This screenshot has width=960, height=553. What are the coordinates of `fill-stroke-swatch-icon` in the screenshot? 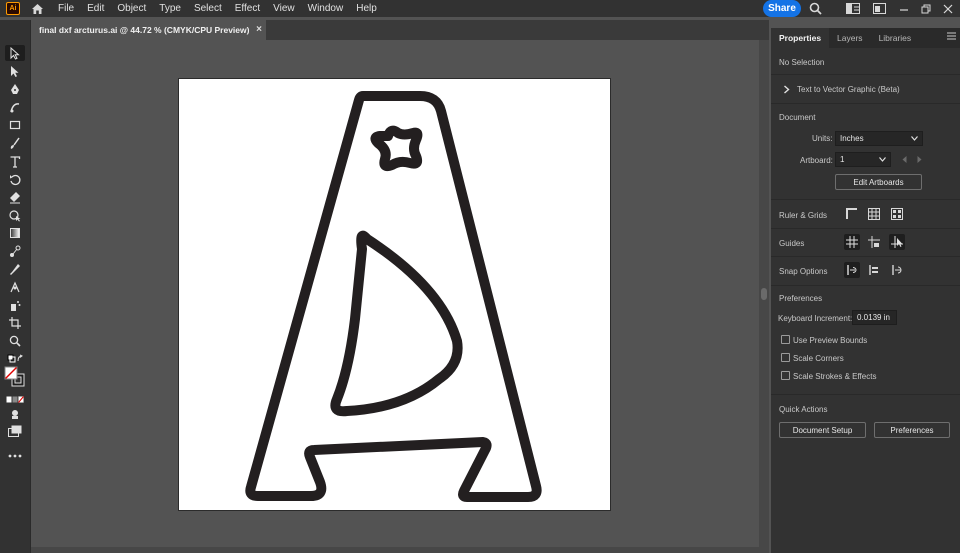 It's located at (15, 377).